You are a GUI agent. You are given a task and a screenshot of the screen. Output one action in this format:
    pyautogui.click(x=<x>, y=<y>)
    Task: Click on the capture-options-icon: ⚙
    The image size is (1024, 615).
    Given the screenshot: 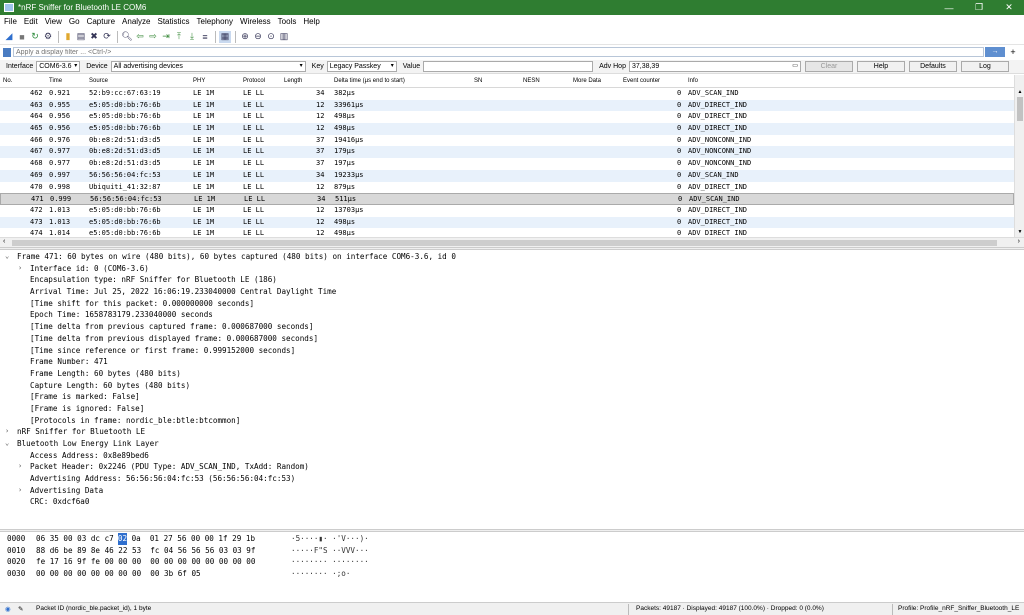 What is the action you would take?
    pyautogui.click(x=48, y=37)
    